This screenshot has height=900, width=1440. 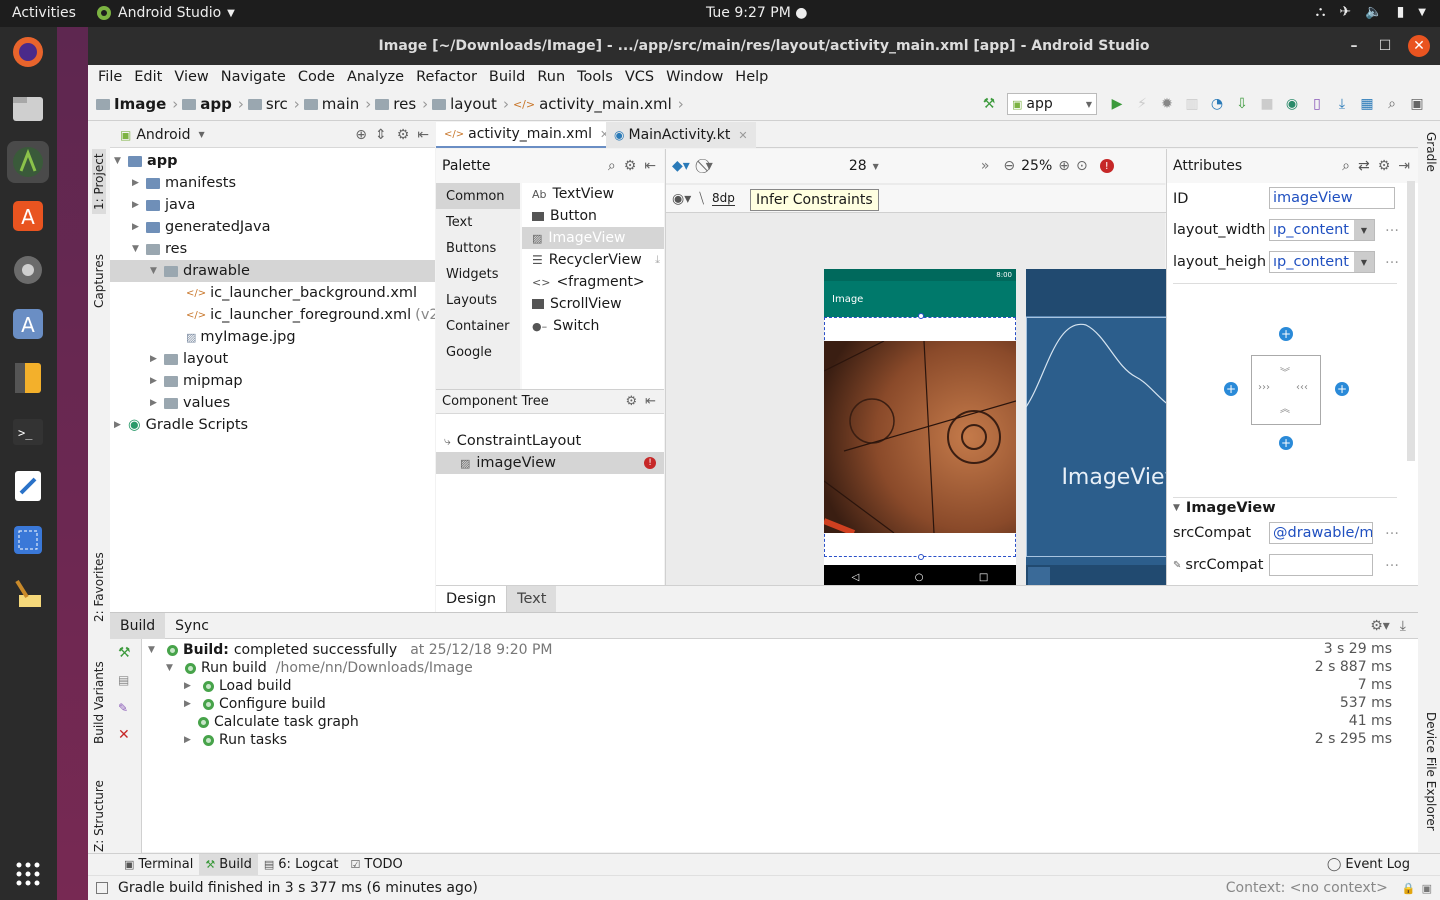 I want to click on crumb-res: res ›, so click(x=401, y=104).